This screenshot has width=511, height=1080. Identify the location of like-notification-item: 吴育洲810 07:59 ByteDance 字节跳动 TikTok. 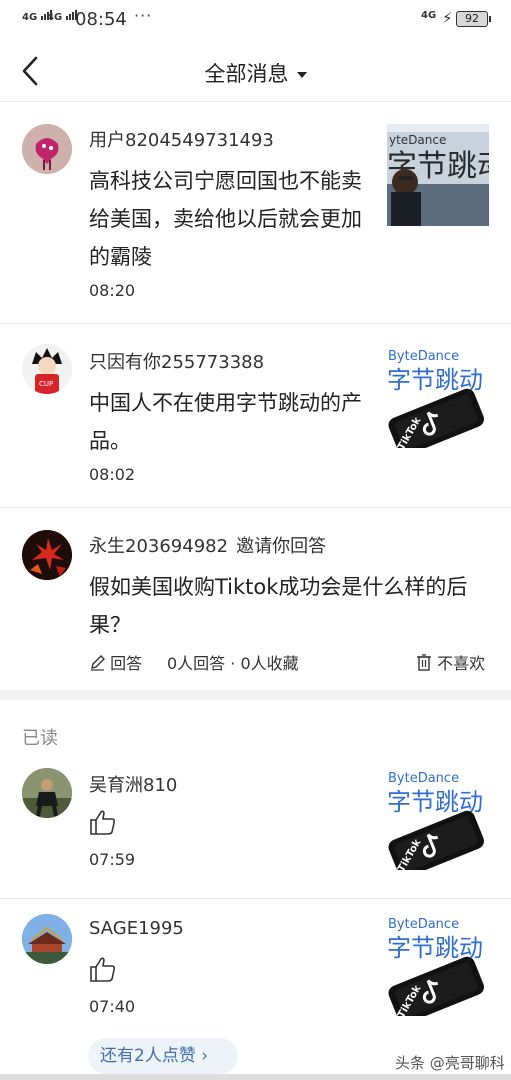
(255, 832).